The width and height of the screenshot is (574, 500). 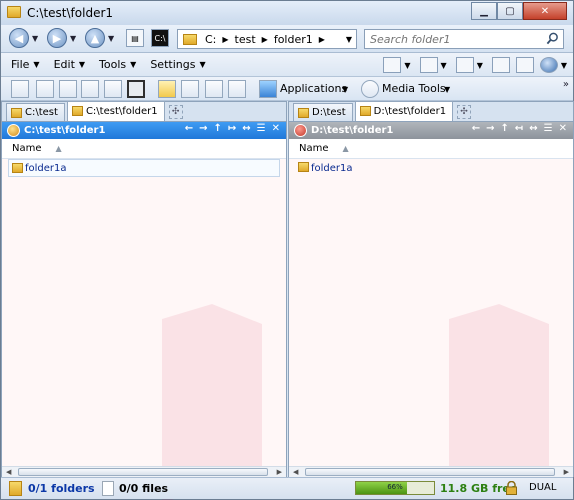 I want to click on forward-button: ▶, so click(x=57, y=38).